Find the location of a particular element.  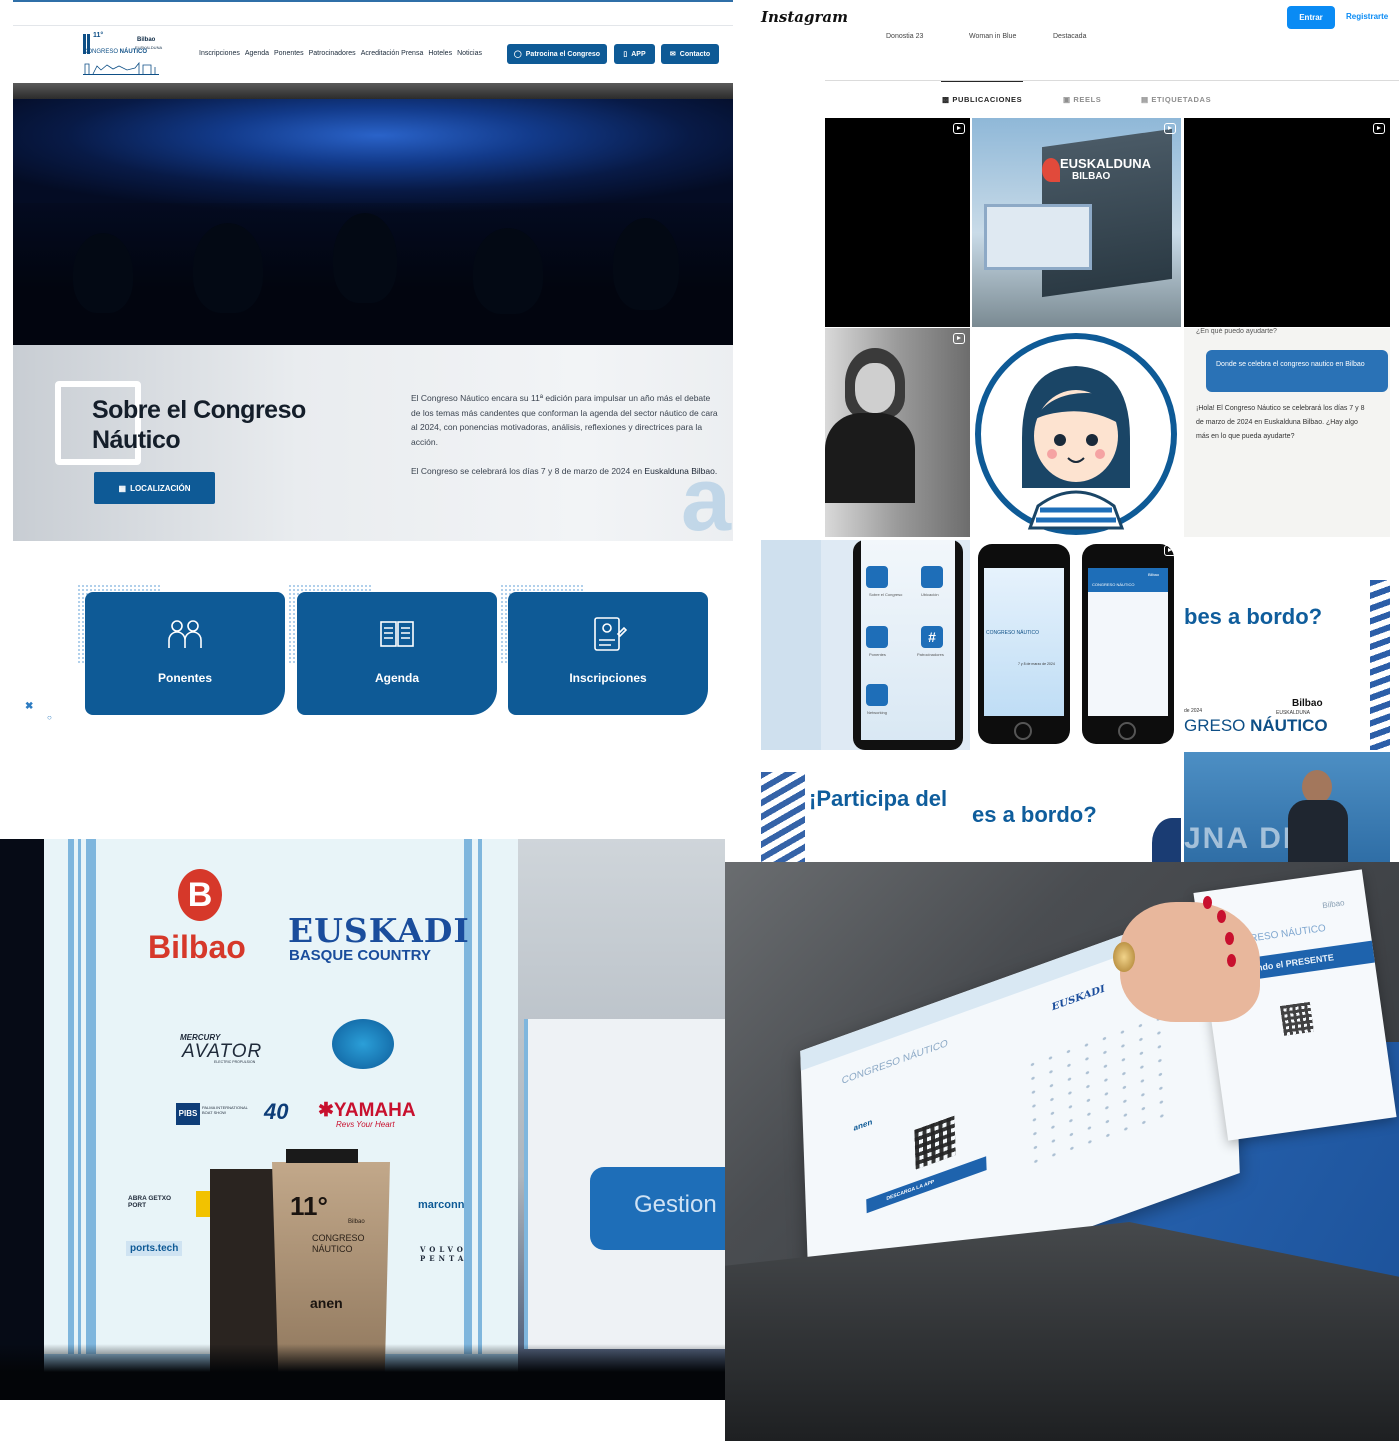

highlight-label: Destacada is located at coordinates (1069, 36).